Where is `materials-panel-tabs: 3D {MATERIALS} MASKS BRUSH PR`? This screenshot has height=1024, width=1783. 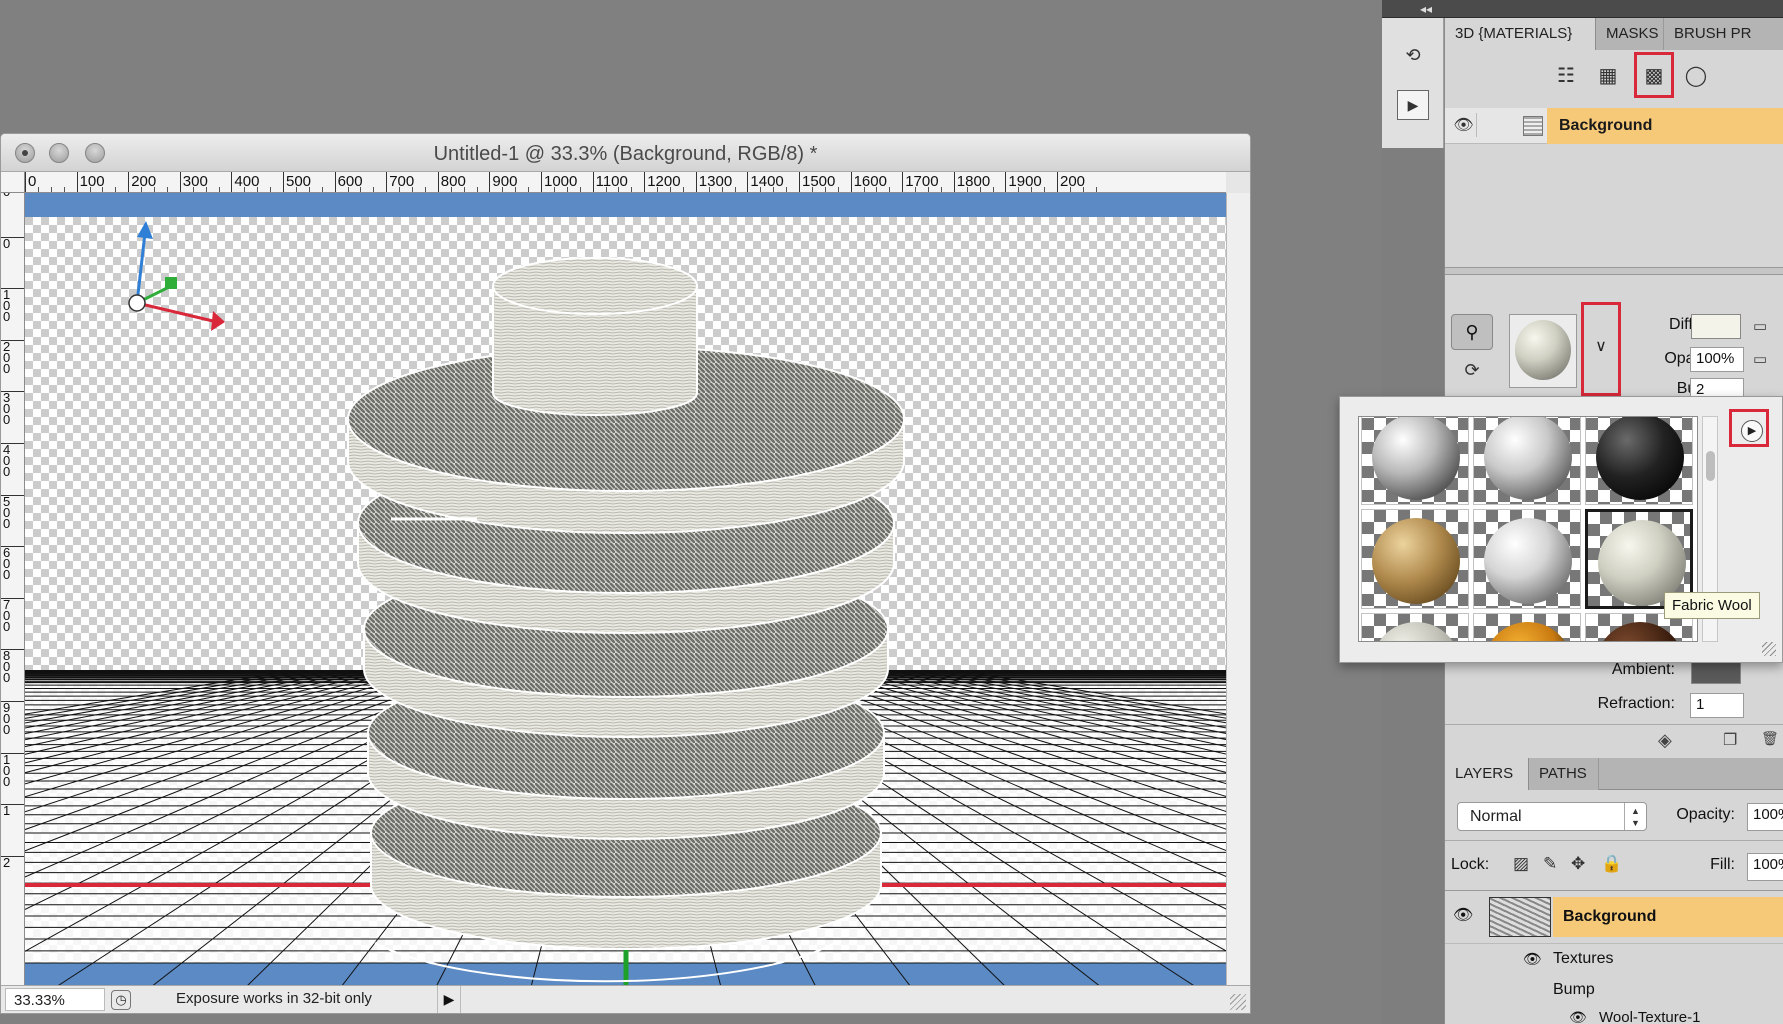 materials-panel-tabs: 3D {MATERIALS} MASKS BRUSH PR is located at coordinates (1614, 34).